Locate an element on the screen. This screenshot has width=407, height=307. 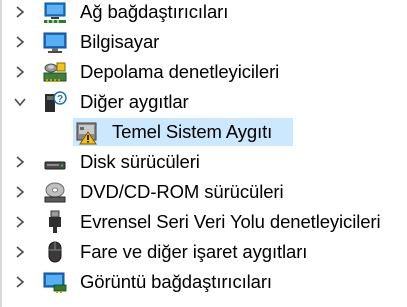
tree-item-usb-controllers: Evrensel Seri Veri Yolu denetleyicileri is located at coordinates (203, 222).